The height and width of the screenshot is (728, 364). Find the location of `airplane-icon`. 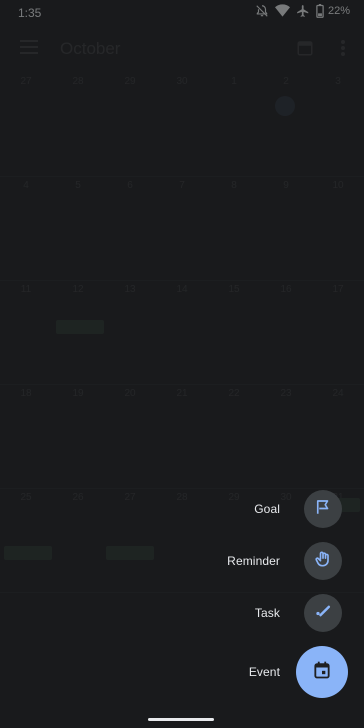

airplane-icon is located at coordinates (303, 11).